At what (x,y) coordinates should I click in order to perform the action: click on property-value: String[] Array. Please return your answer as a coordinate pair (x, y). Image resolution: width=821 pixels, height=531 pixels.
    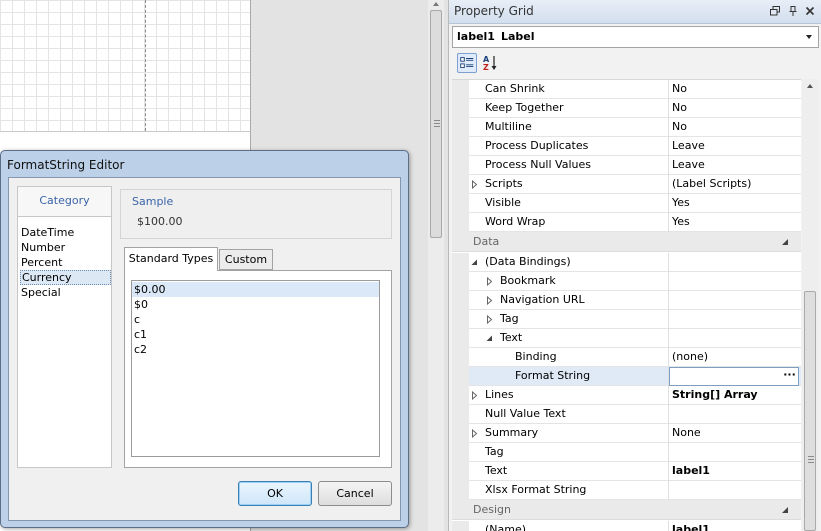
    Looking at the image, I should click on (715, 395).